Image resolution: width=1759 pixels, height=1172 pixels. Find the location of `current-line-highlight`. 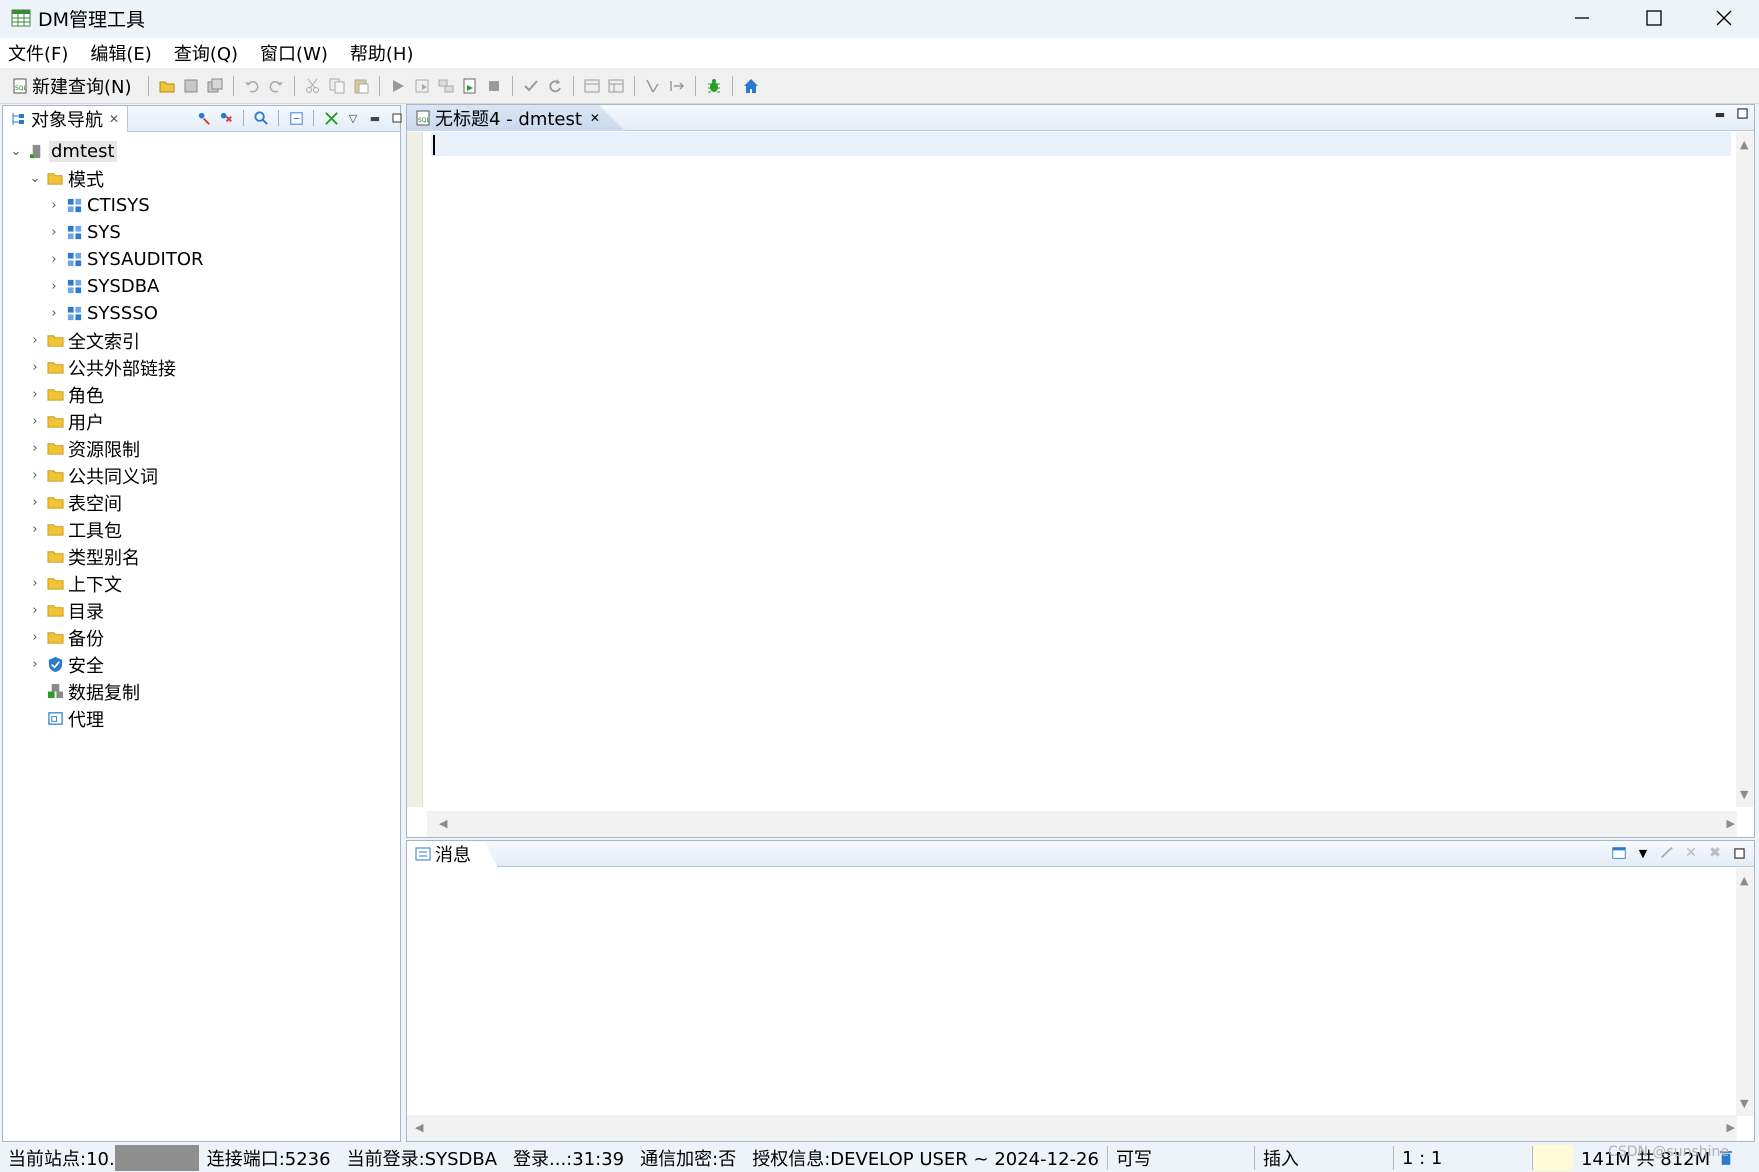

current-line-highlight is located at coordinates (1081, 144).